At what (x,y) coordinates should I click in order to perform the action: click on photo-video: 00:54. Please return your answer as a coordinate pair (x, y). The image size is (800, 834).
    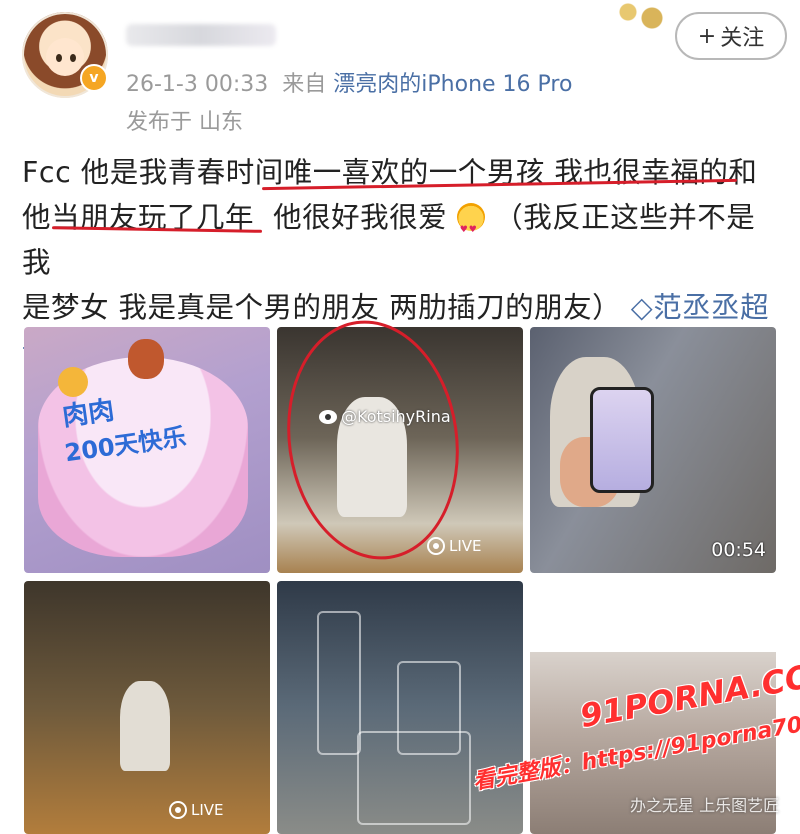
    Looking at the image, I should click on (653, 450).